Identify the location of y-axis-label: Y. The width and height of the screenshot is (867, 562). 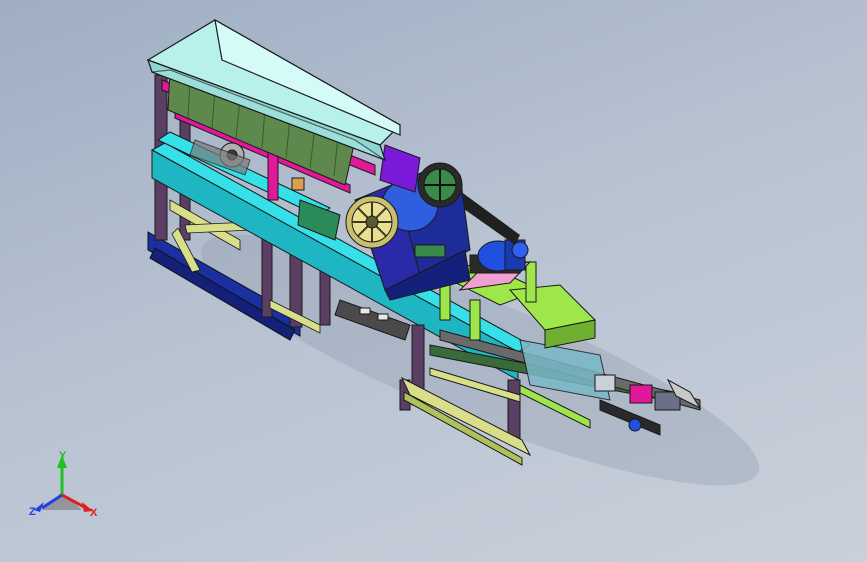
(63, 456).